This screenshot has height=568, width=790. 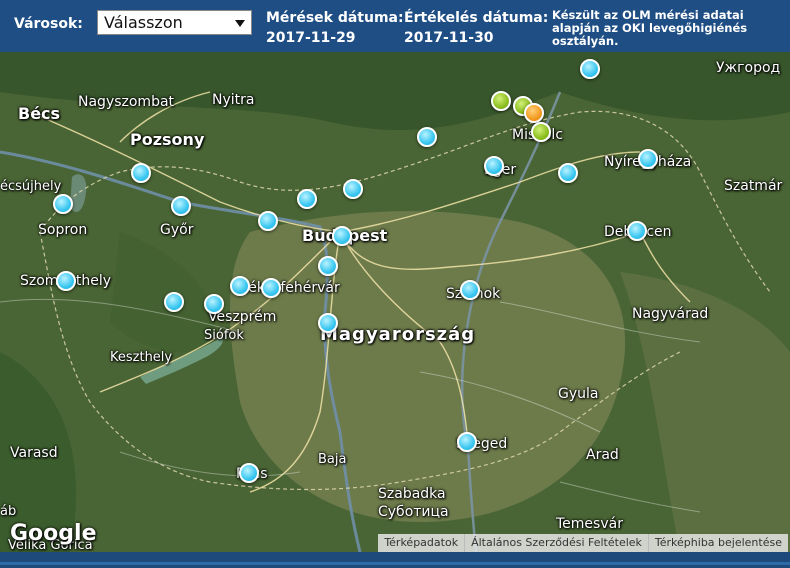 What do you see at coordinates (8, 511) in the screenshot?
I see `place-label: áb` at bounding box center [8, 511].